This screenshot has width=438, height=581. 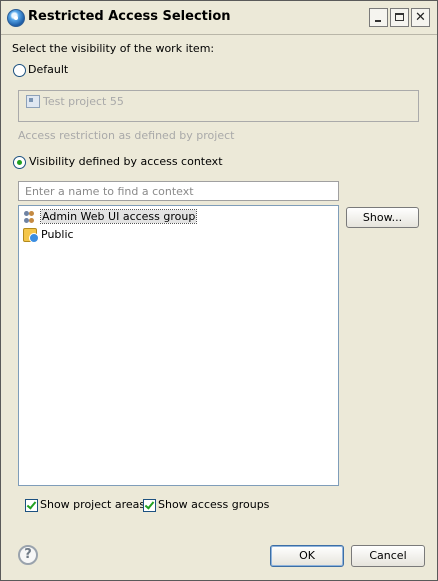 I want to click on cancel-button: Cancel, so click(x=388, y=556).